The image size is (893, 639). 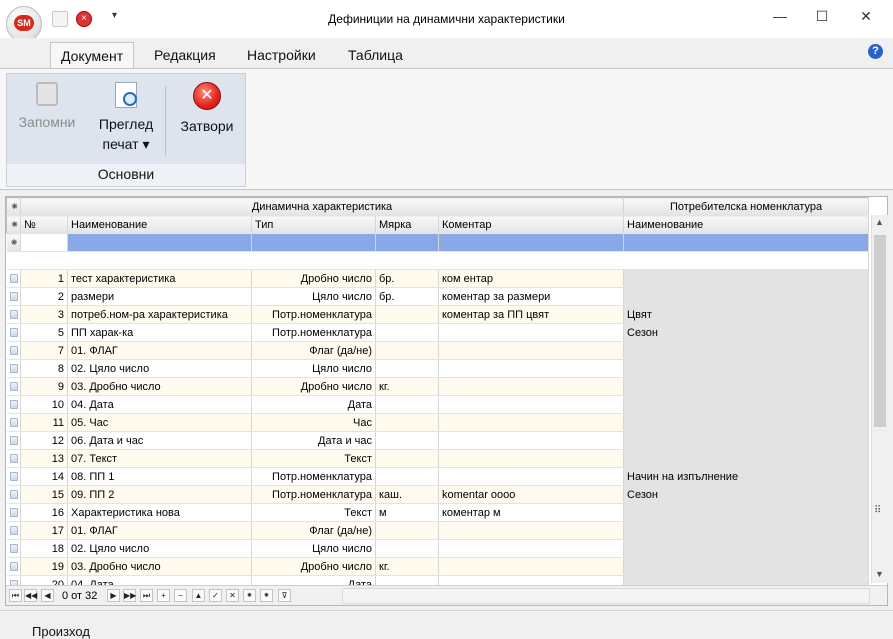 What do you see at coordinates (281, 55) in the screenshot?
I see `tab-settings: Настройки` at bounding box center [281, 55].